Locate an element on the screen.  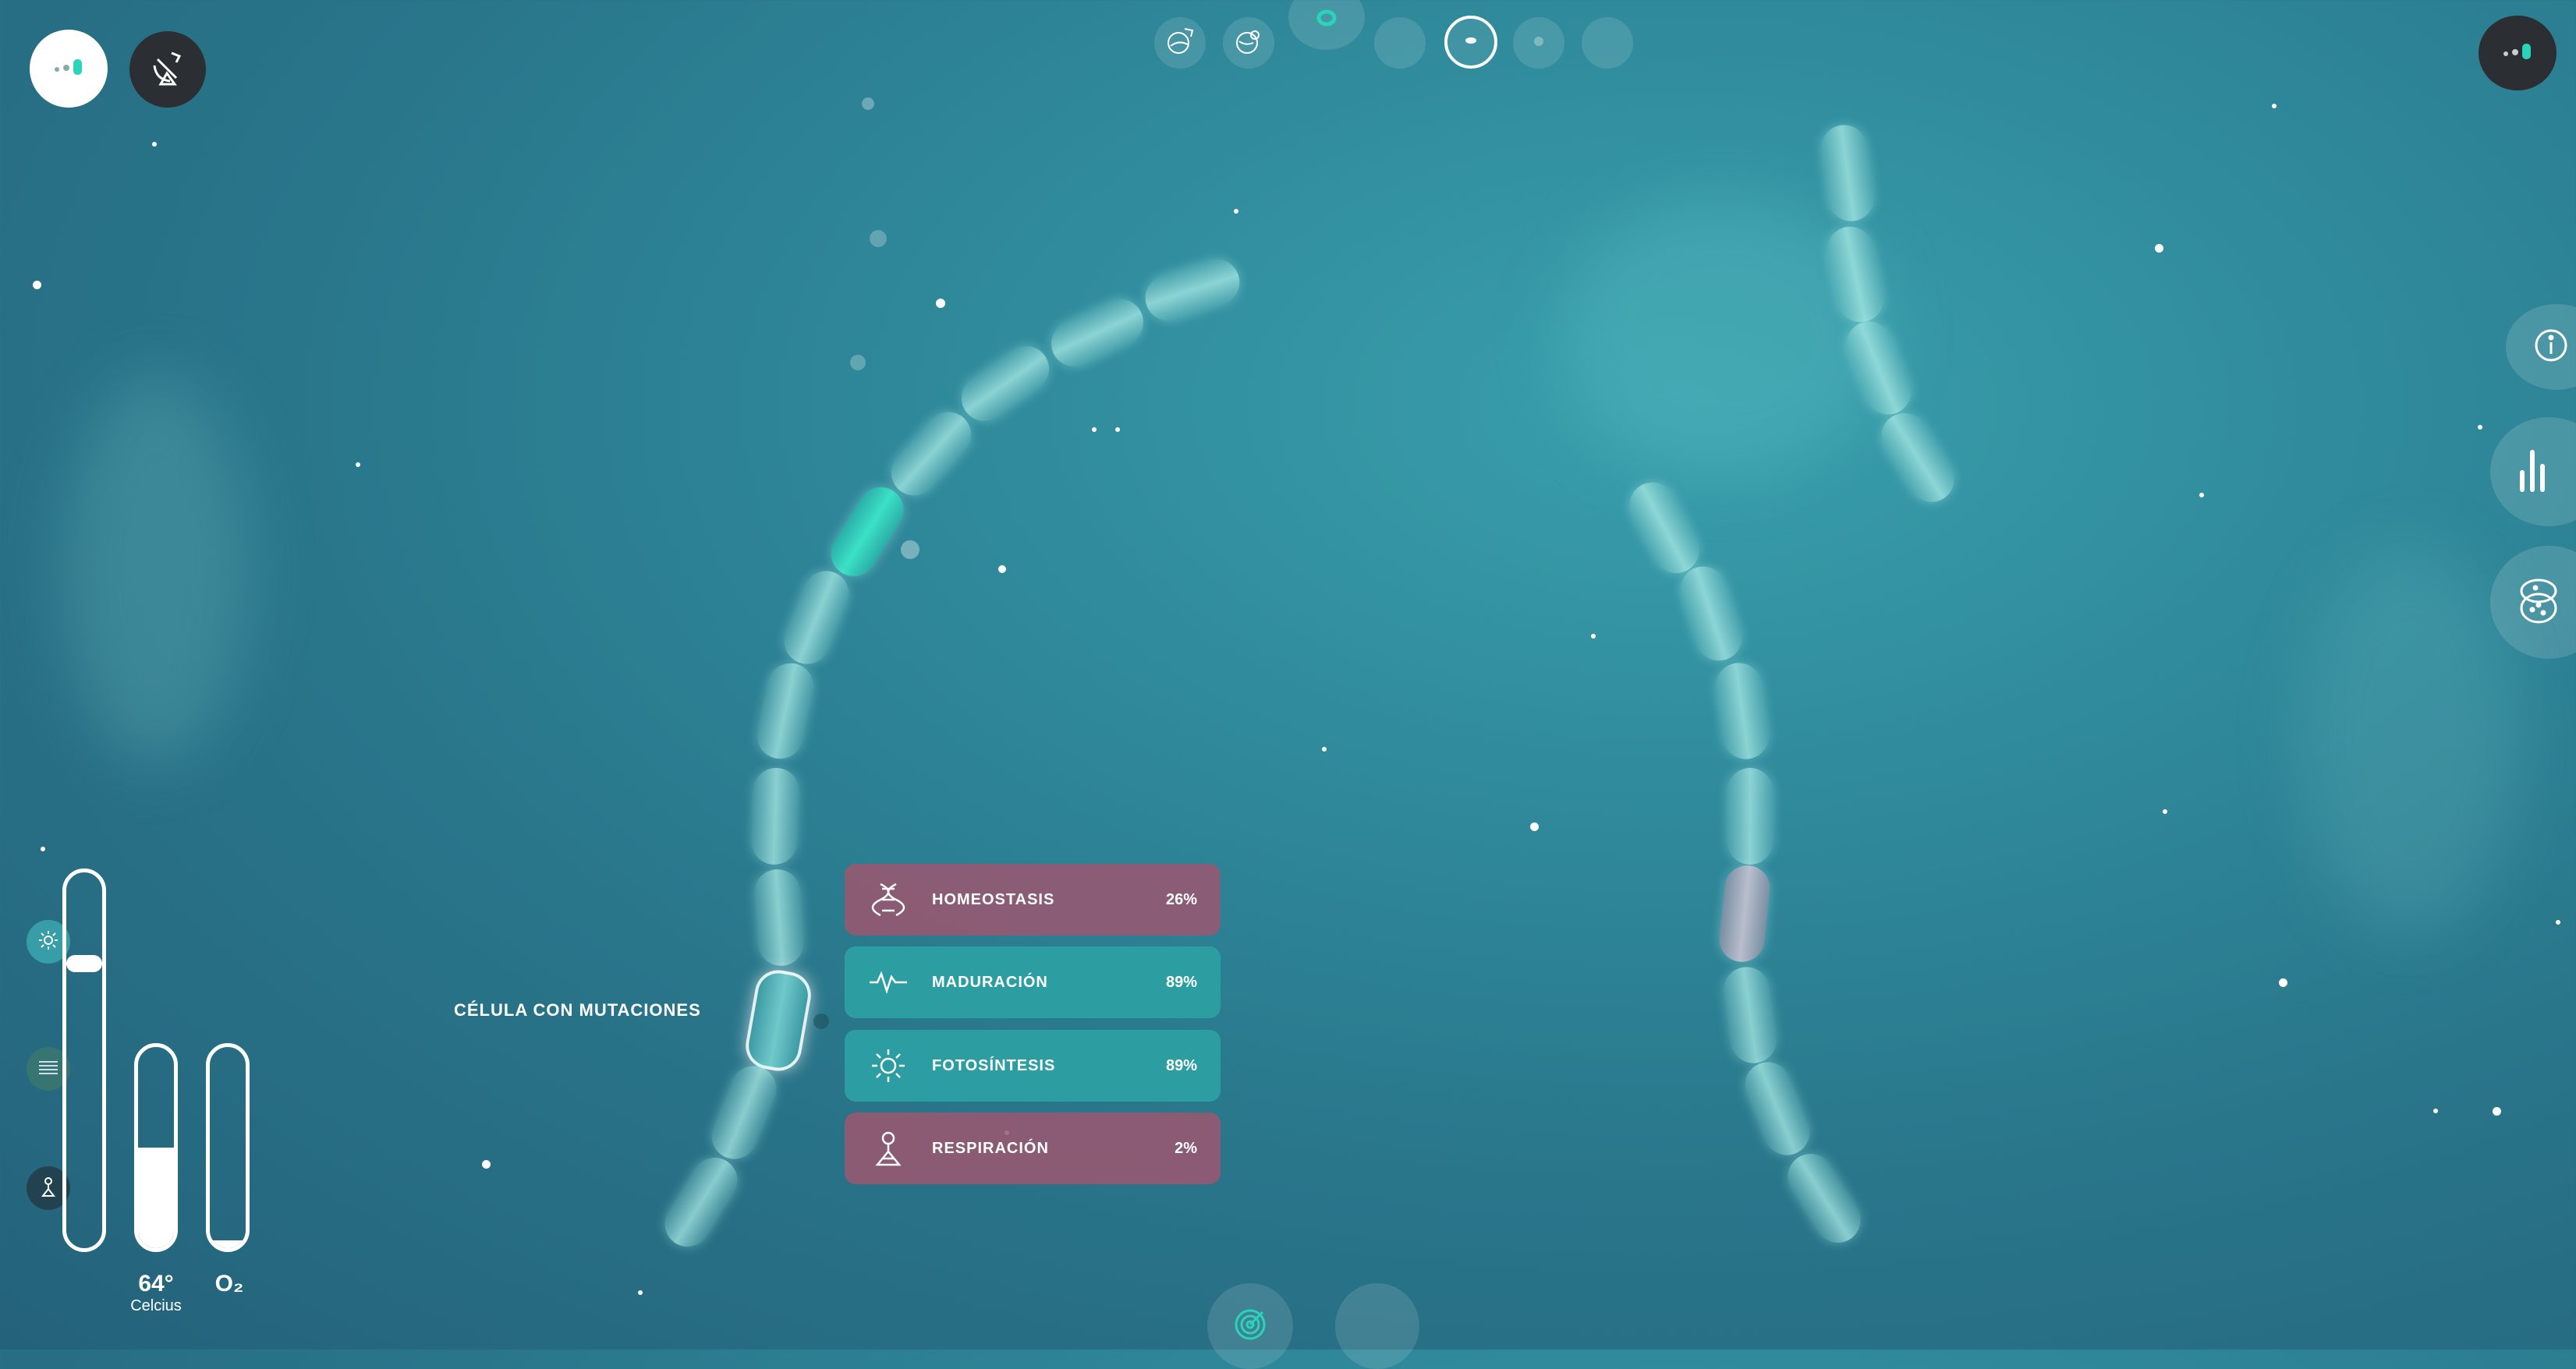
nav-cell-active is located at coordinates (1470, 42).